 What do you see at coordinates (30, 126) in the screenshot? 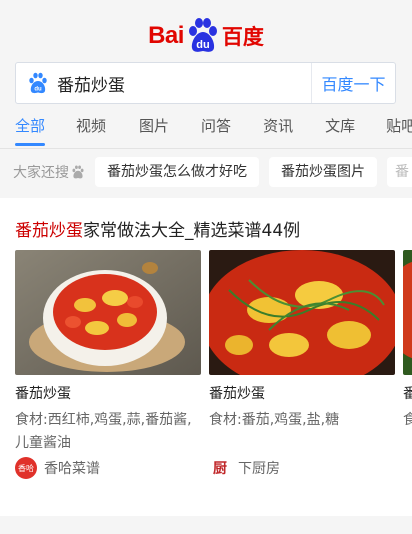
I see `tab-all: 全部` at bounding box center [30, 126].